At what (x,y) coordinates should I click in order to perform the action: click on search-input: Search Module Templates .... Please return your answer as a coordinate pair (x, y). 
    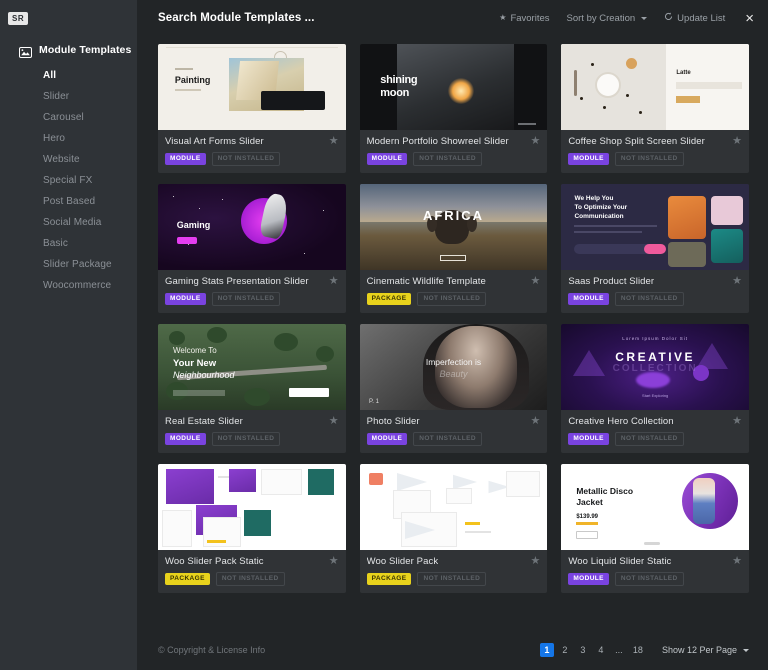
    Looking at the image, I should click on (328, 18).